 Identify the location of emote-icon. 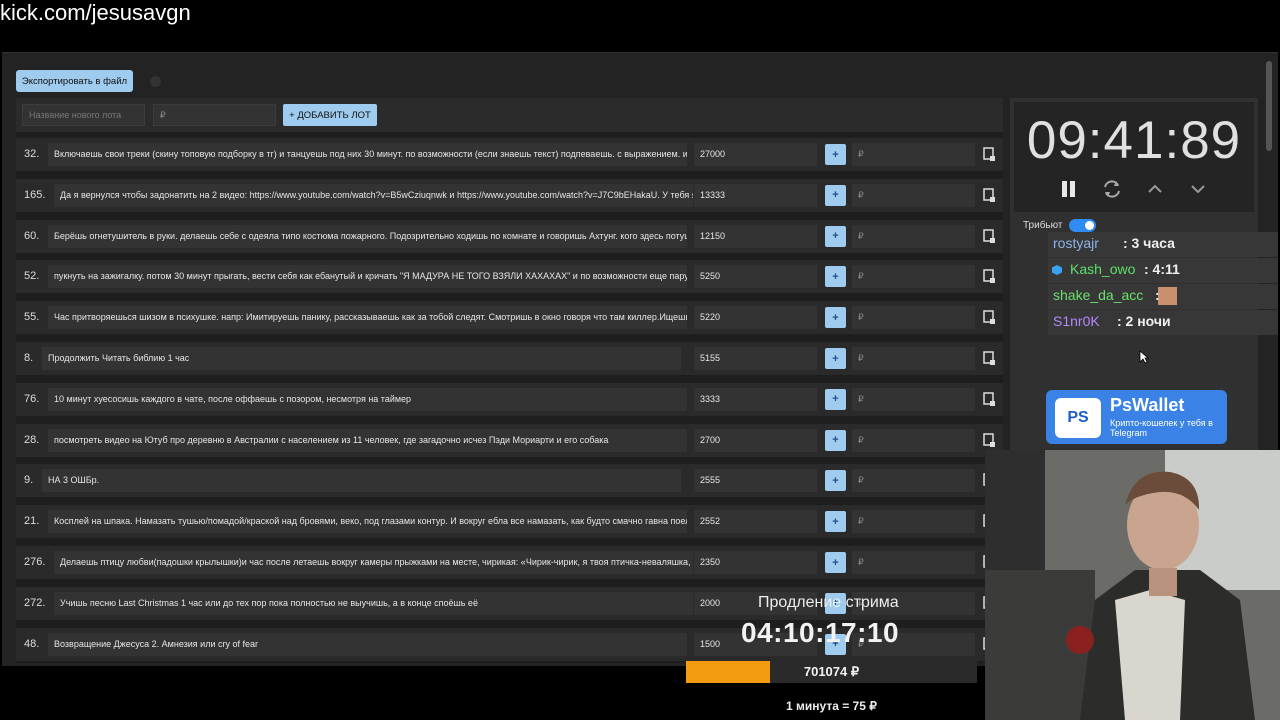
(1167, 296).